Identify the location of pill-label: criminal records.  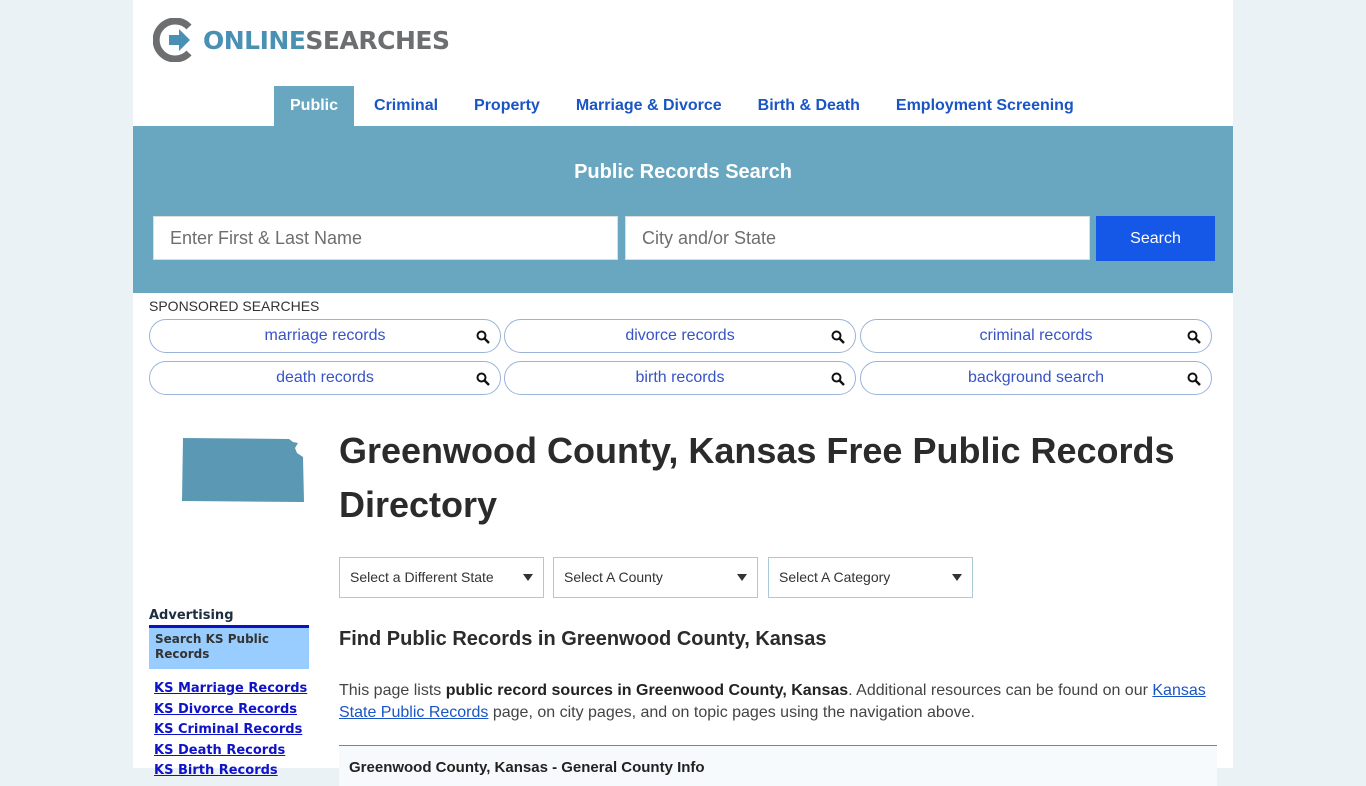
(1036, 335).